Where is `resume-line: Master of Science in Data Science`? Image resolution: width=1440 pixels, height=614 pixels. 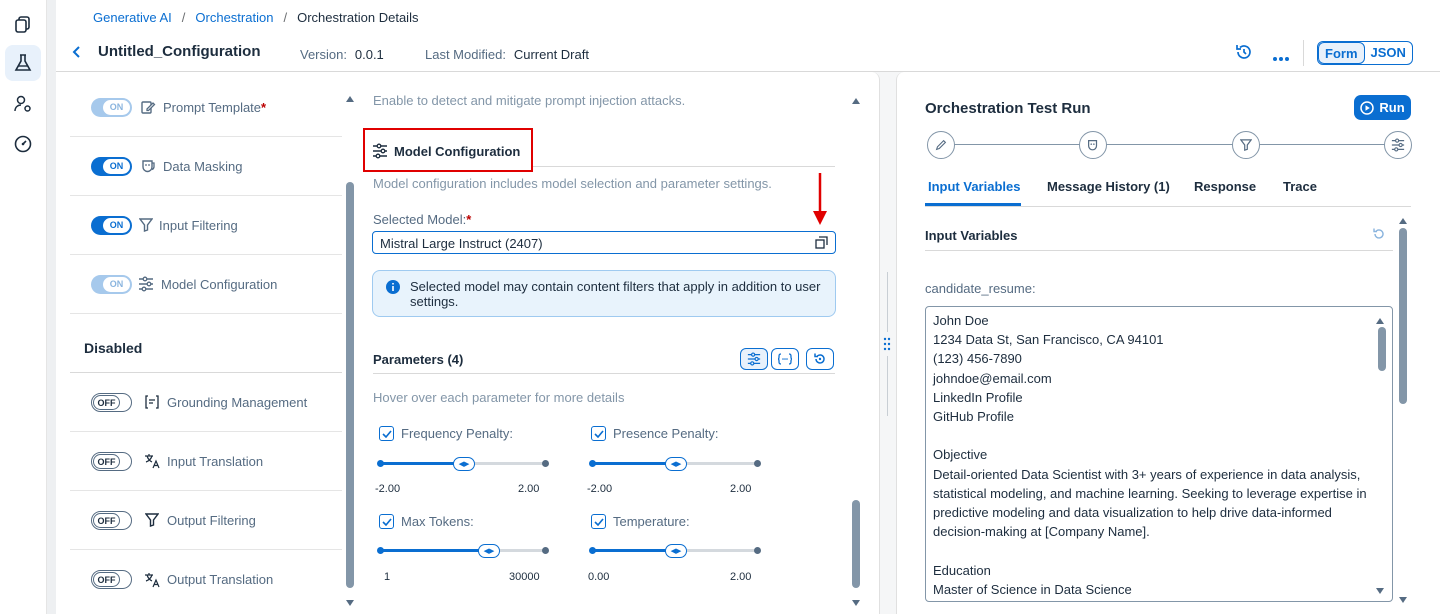
resume-line: Master of Science in Data Science is located at coordinates (1032, 589).